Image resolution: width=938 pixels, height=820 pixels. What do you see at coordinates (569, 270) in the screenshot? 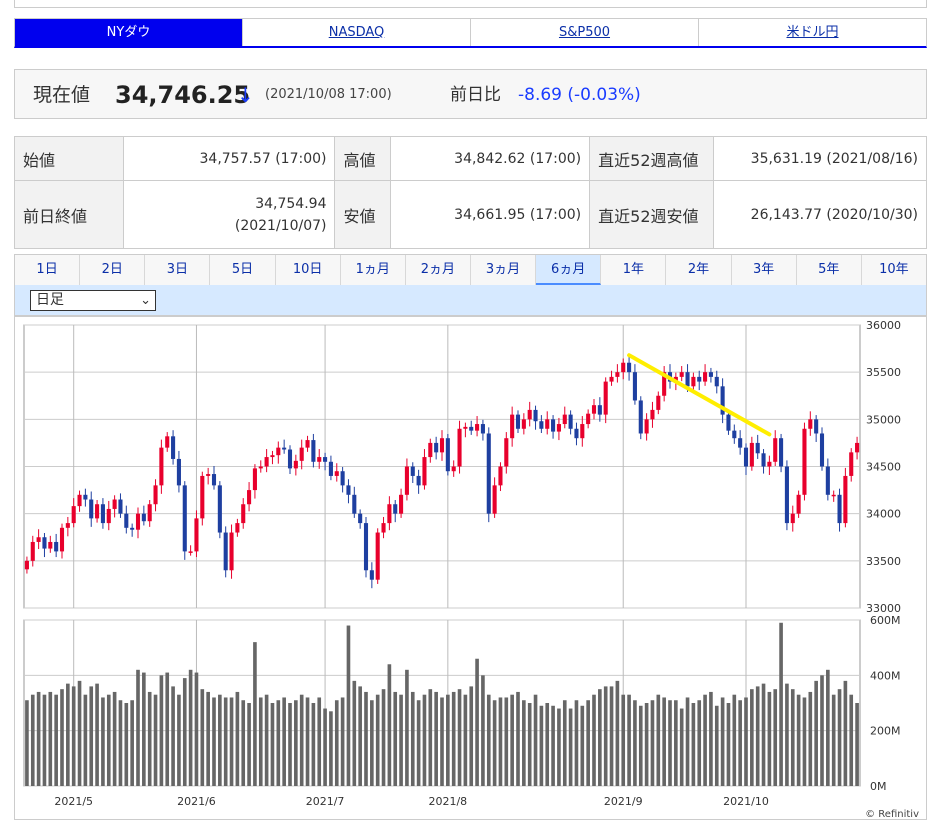
I see `range-tab: 6ヵ月` at bounding box center [569, 270].